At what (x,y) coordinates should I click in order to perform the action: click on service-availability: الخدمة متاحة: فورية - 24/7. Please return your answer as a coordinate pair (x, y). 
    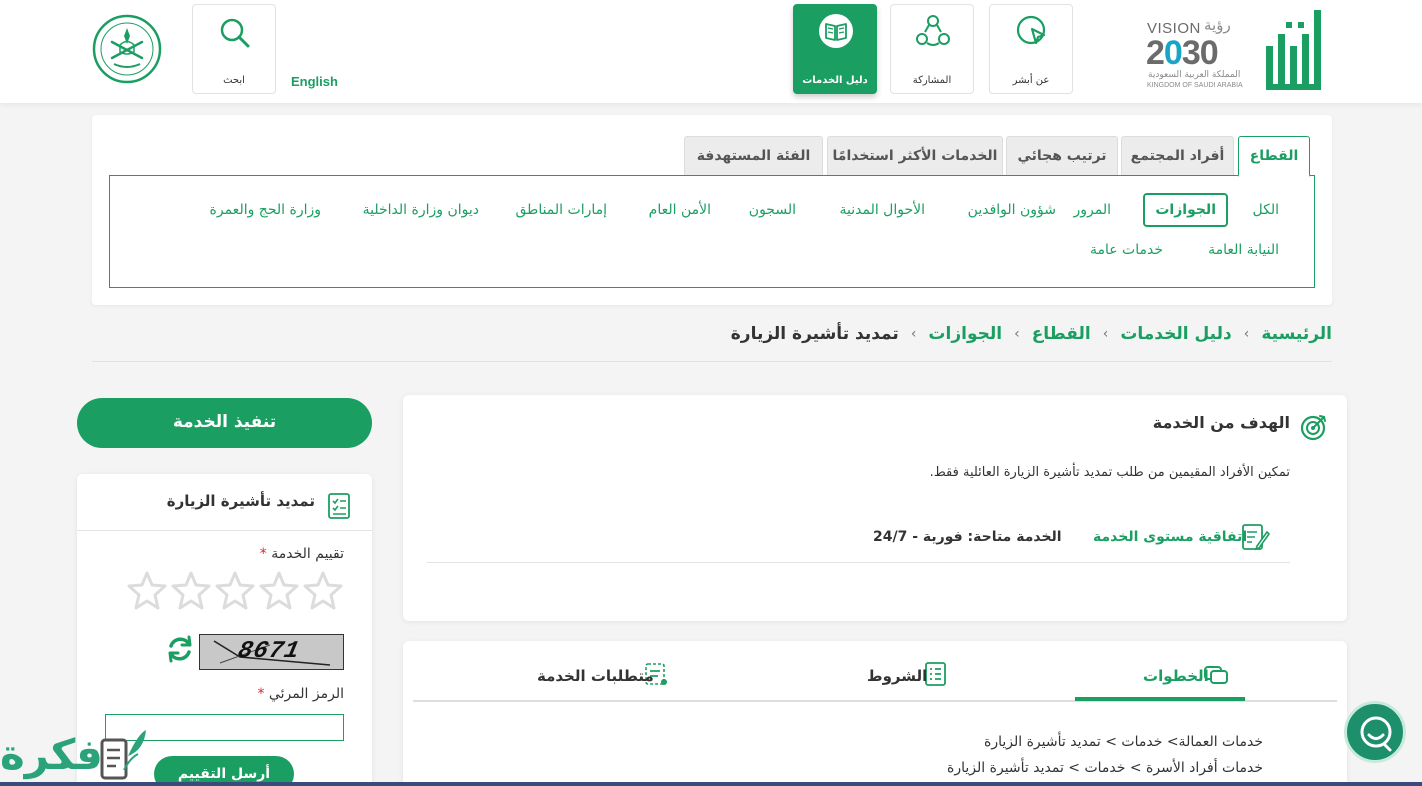
    Looking at the image, I should click on (967, 537).